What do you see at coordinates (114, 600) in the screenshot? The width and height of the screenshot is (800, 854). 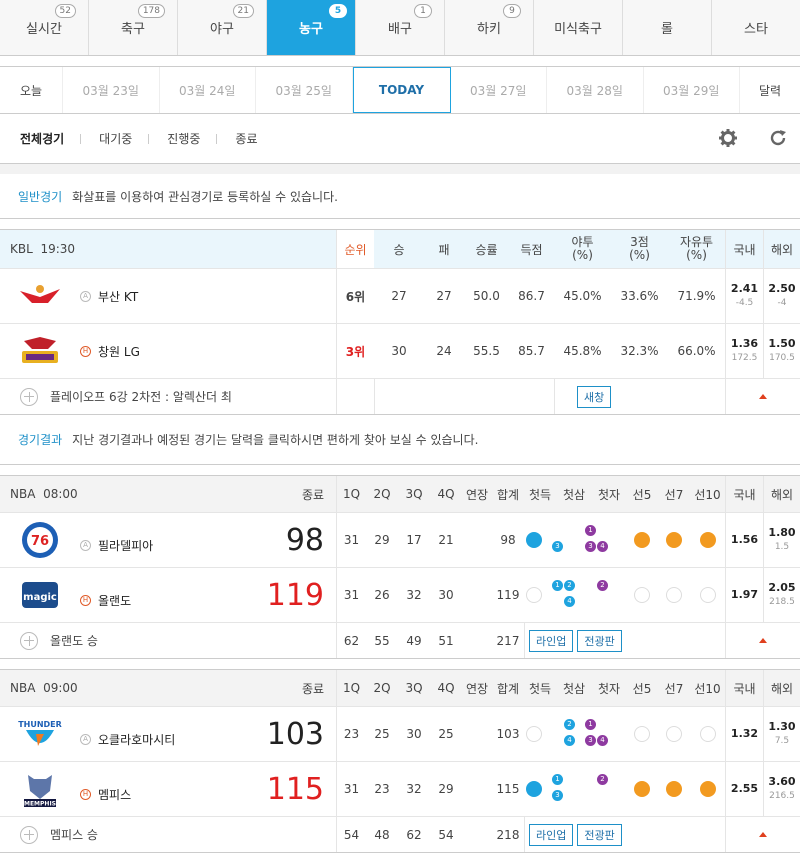 I see `team-name: 올랜도` at bounding box center [114, 600].